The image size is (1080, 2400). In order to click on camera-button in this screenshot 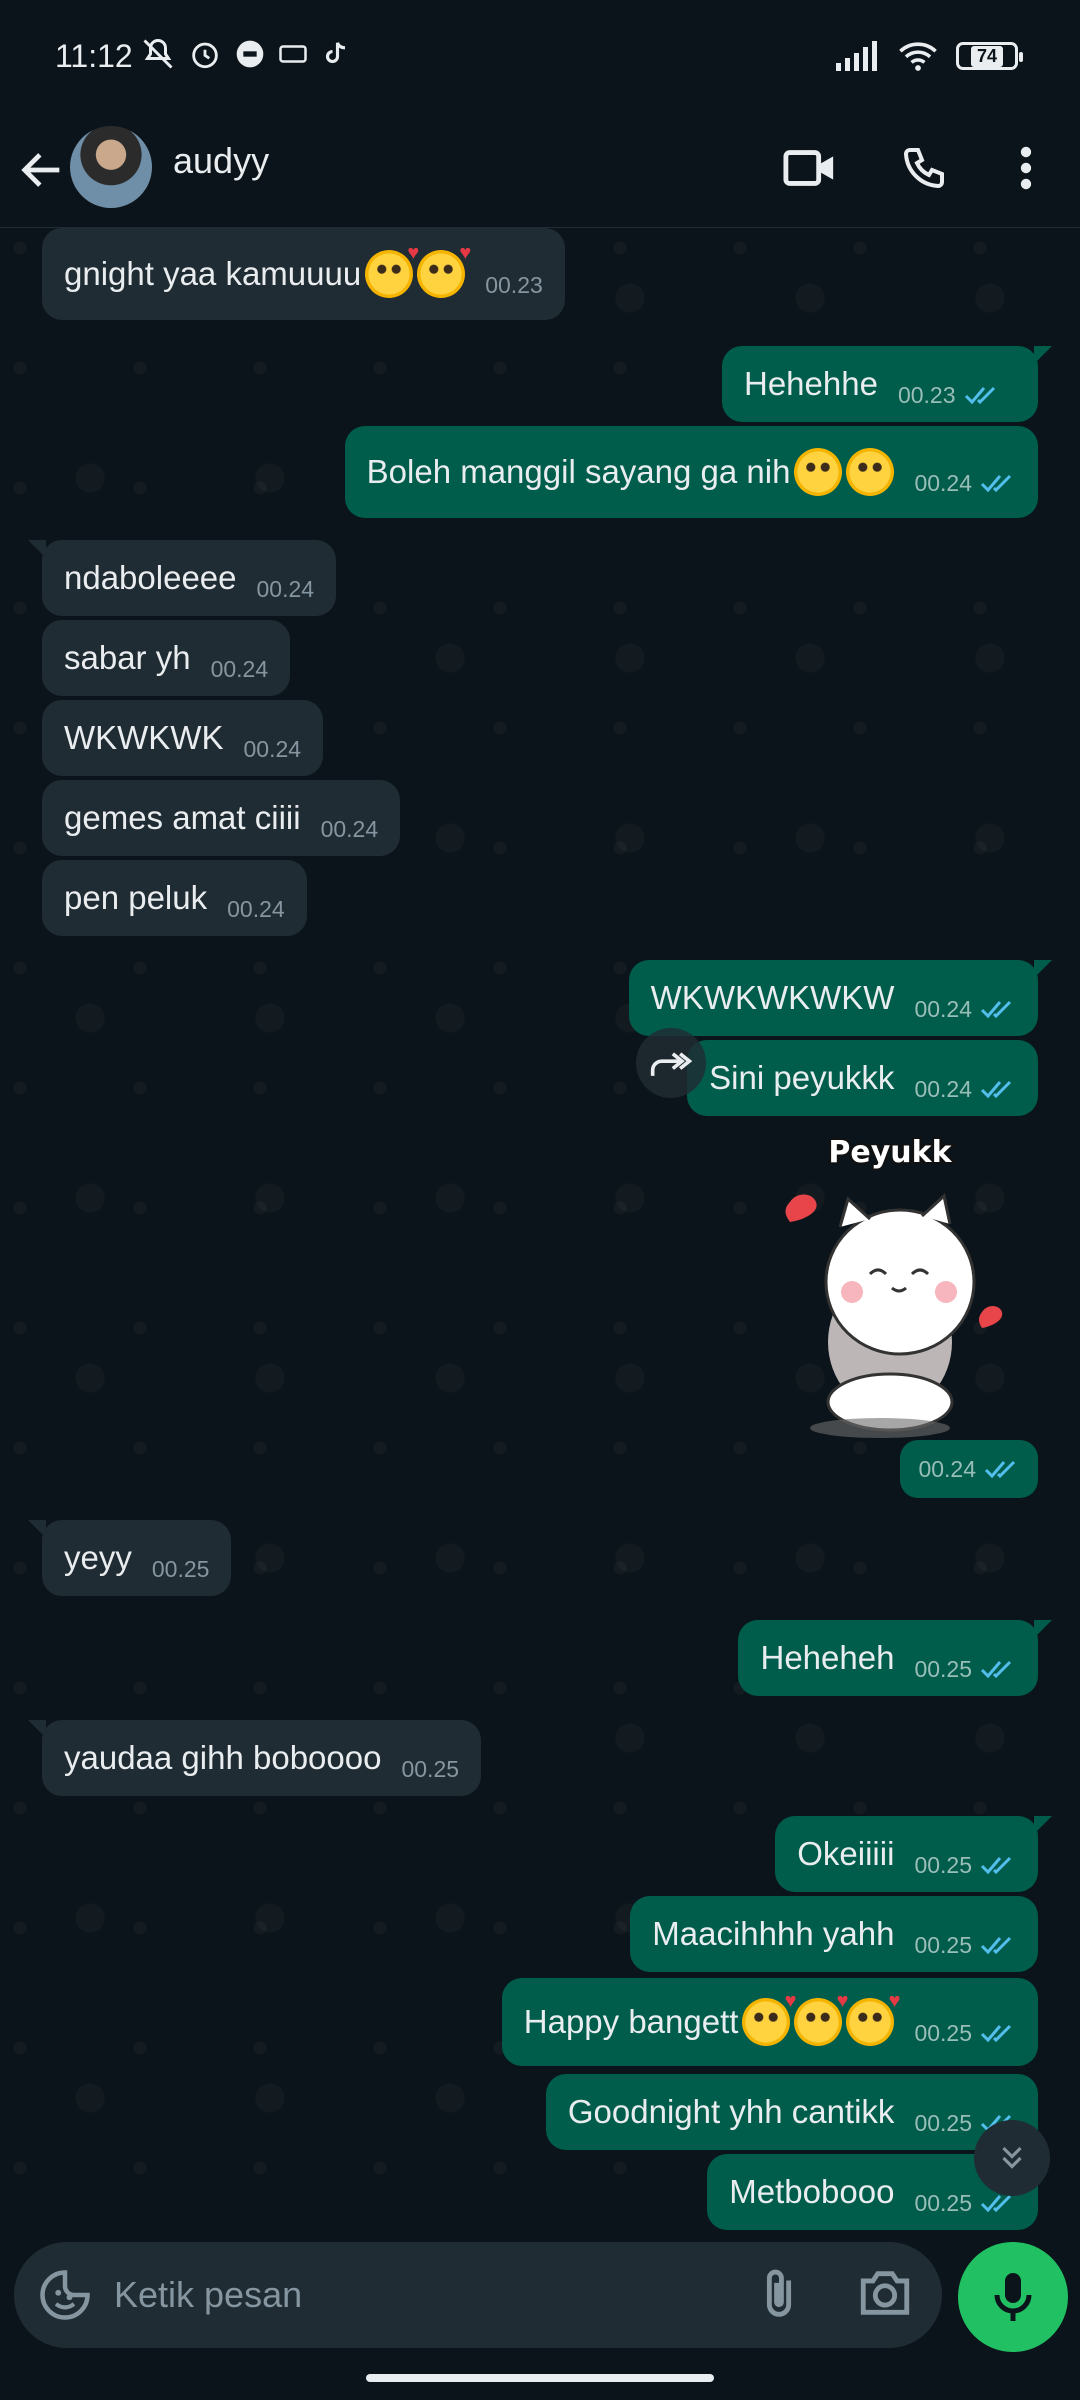, I will do `click(887, 2295)`.